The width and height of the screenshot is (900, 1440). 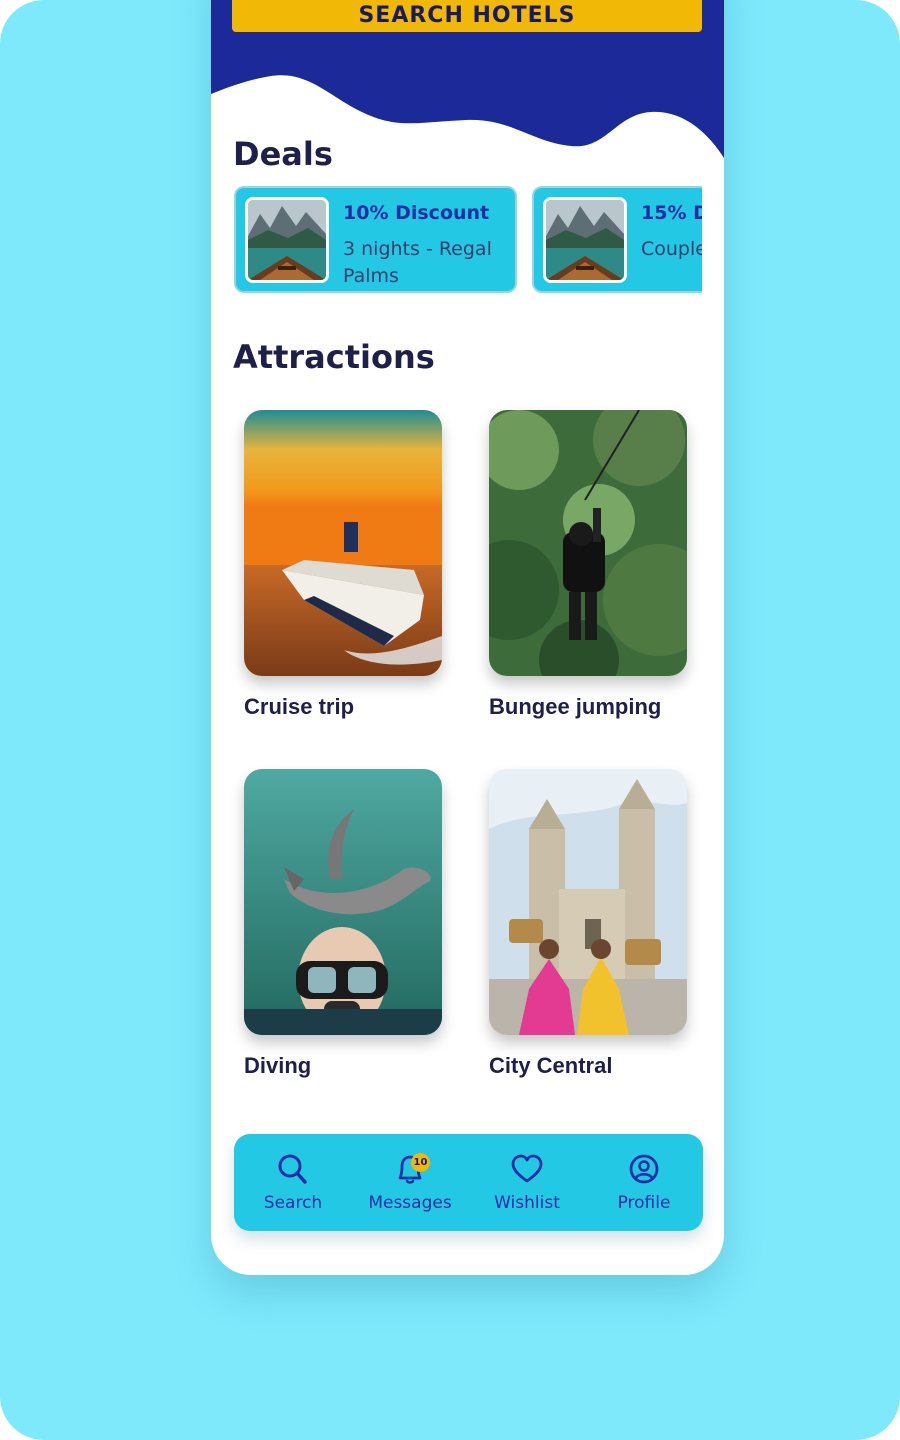 What do you see at coordinates (671, 249) in the screenshot?
I see `deal-description: Couple - Scenic` at bounding box center [671, 249].